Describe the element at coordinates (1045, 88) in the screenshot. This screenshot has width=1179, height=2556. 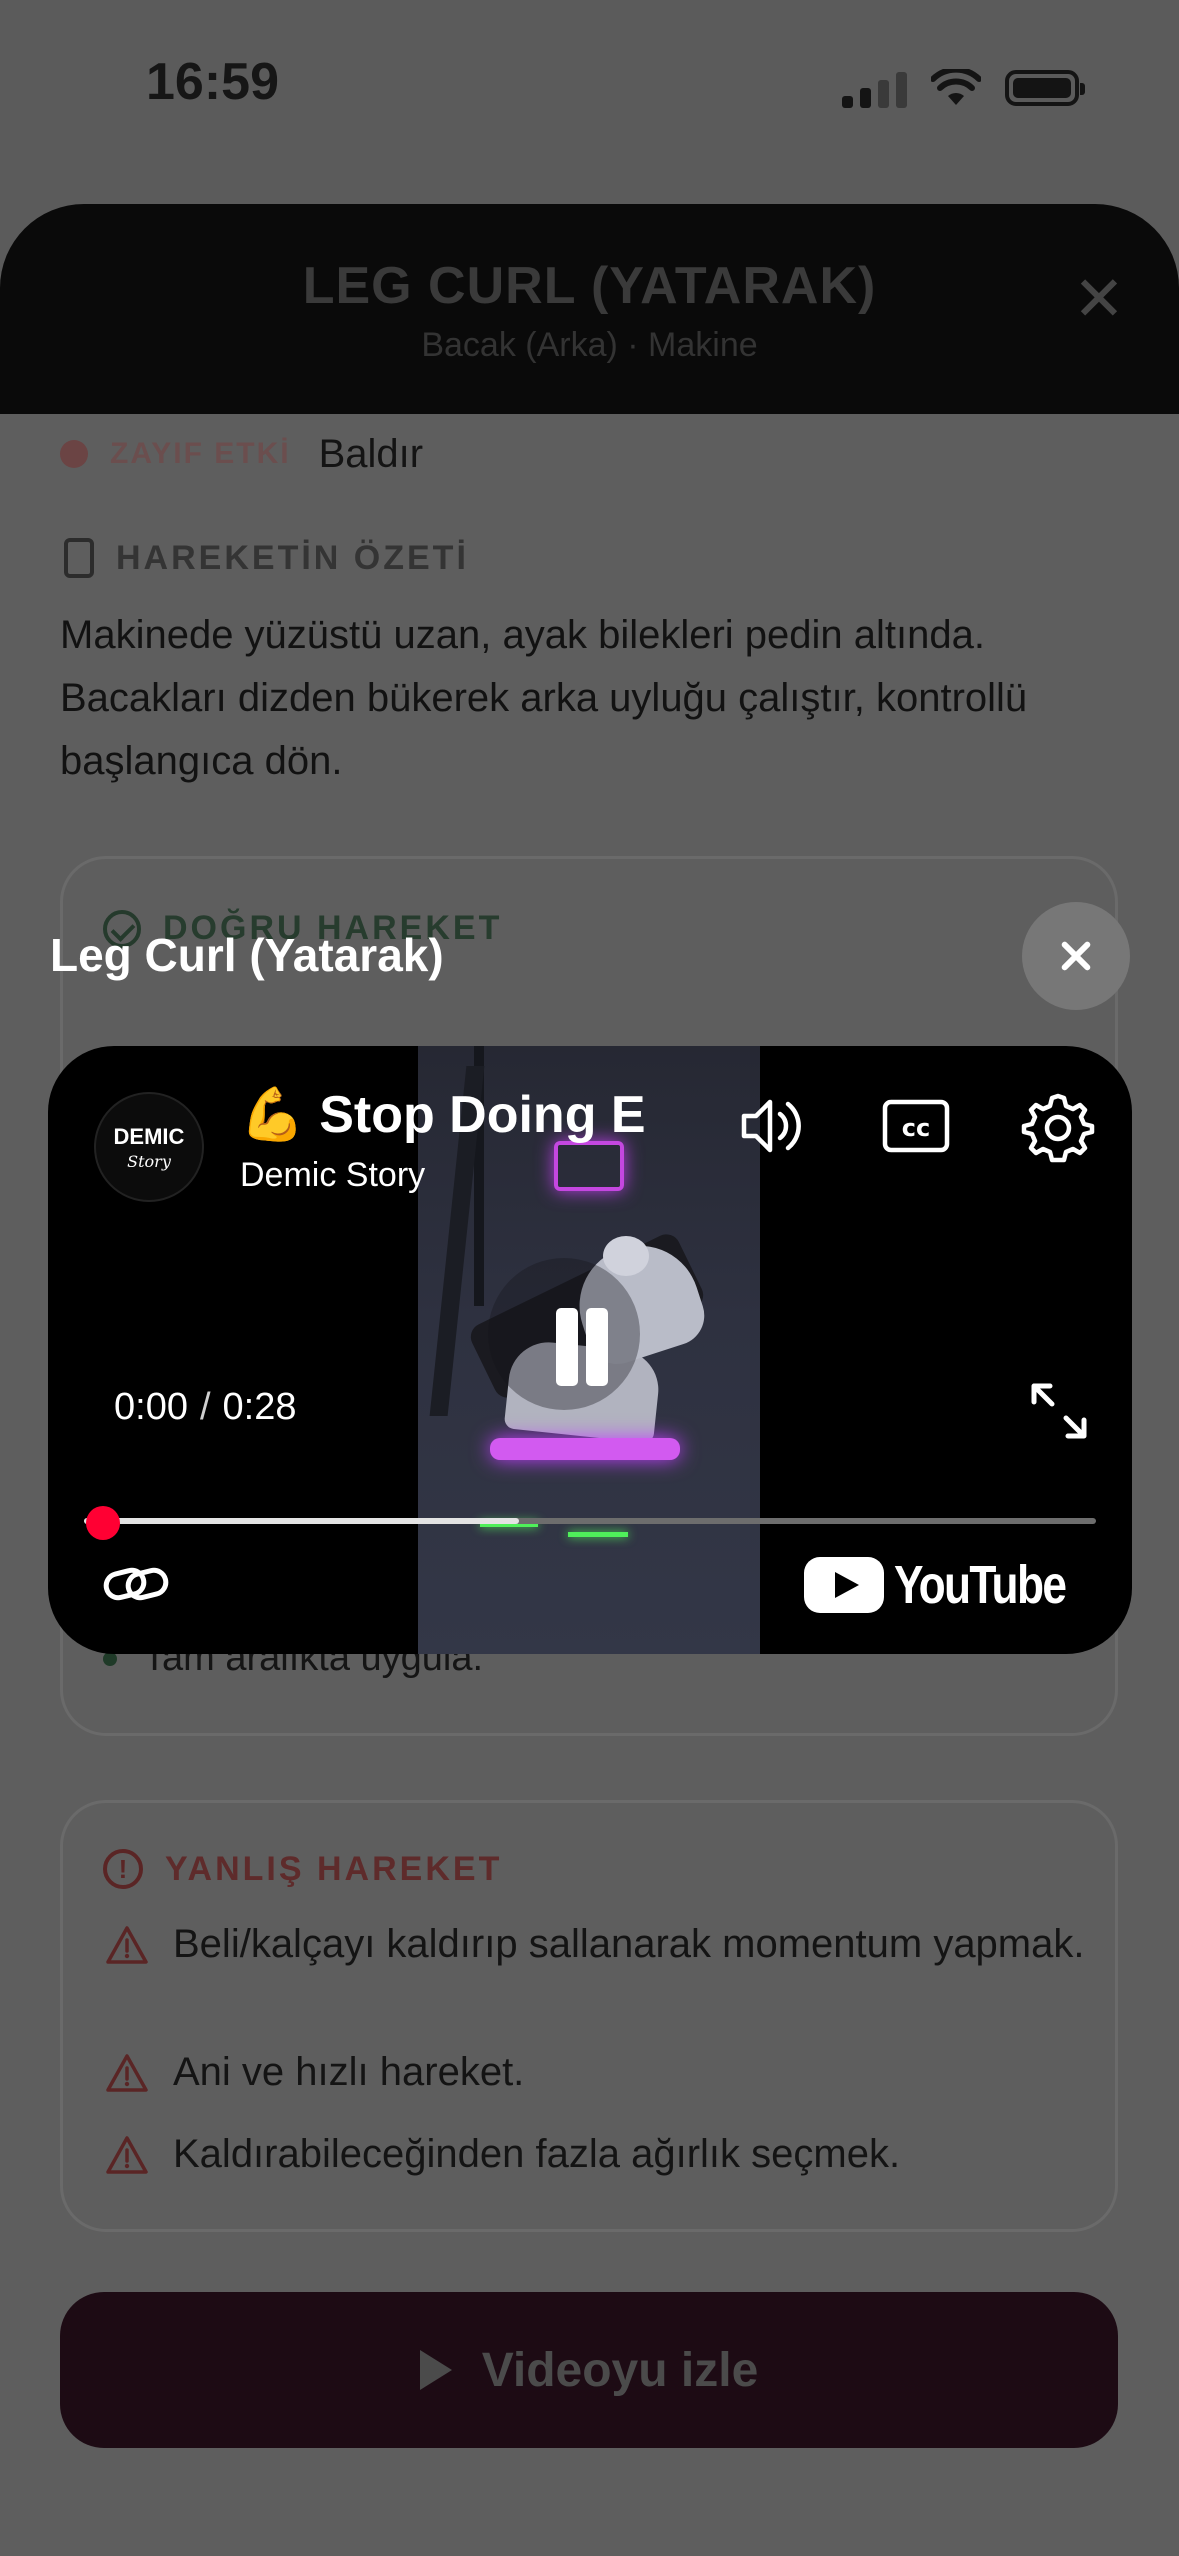
I see `battery-icon` at that location.